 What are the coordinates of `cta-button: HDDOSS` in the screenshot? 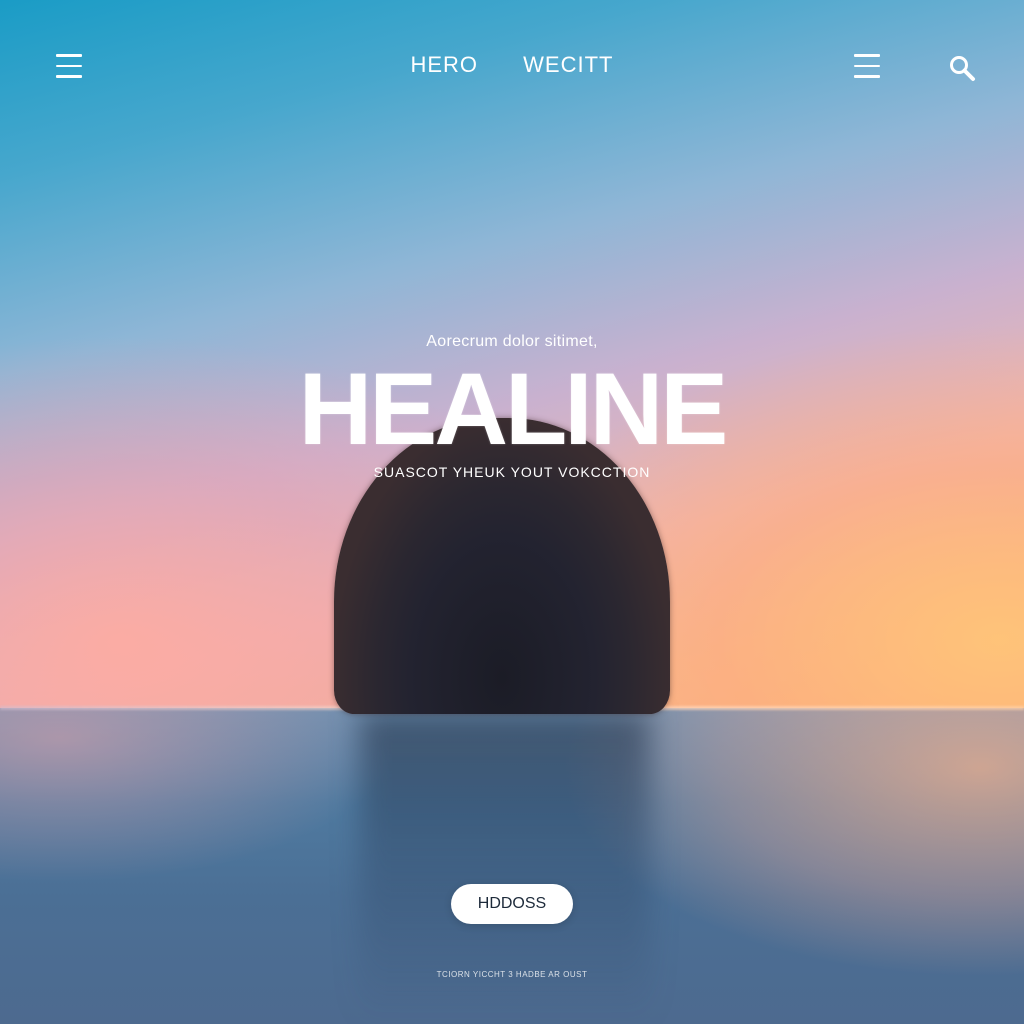 It's located at (512, 904).